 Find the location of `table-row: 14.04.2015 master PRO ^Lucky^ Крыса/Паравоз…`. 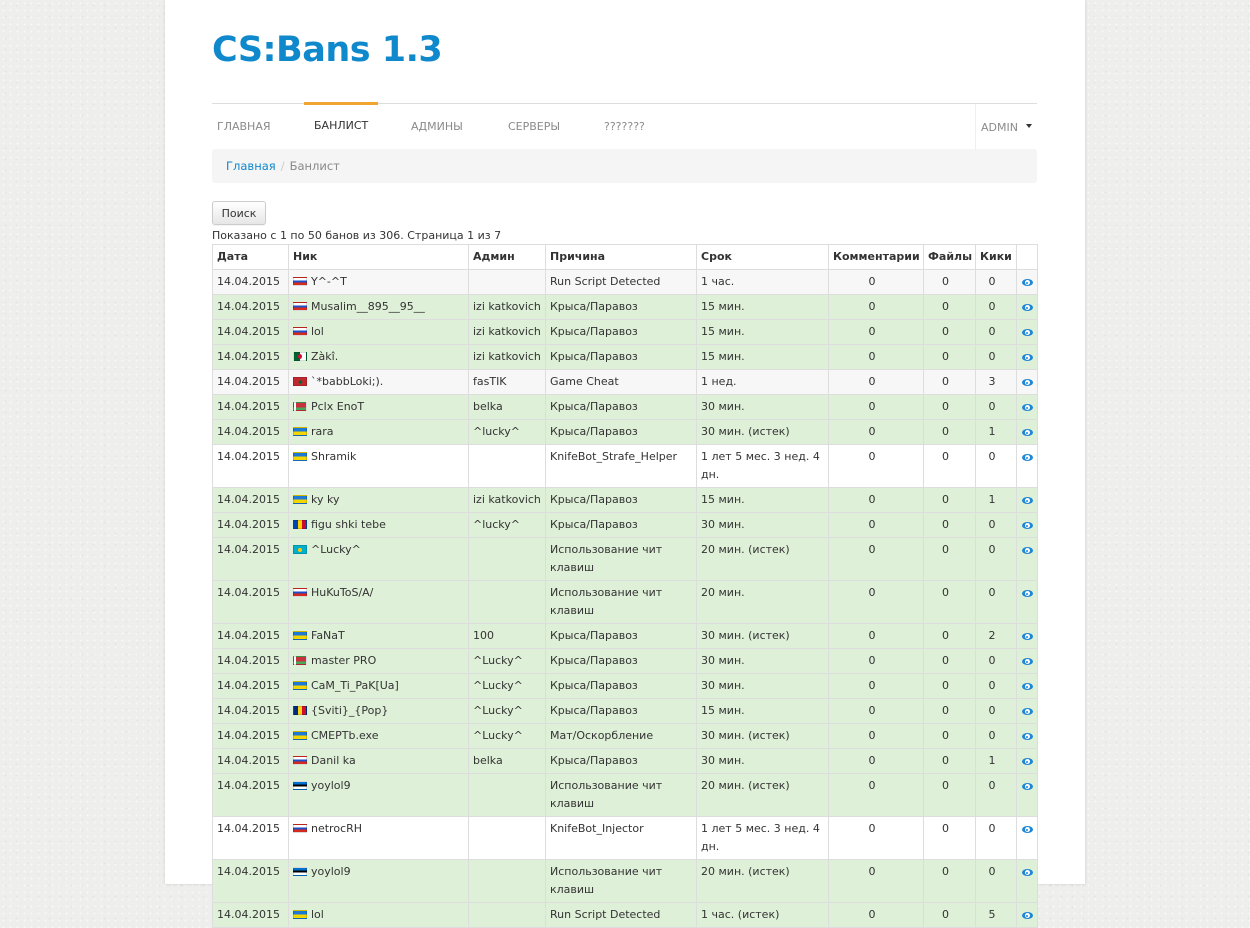

table-row: 14.04.2015 master PRO ^Lucky^ Крыса/Паравоз… is located at coordinates (625, 661).